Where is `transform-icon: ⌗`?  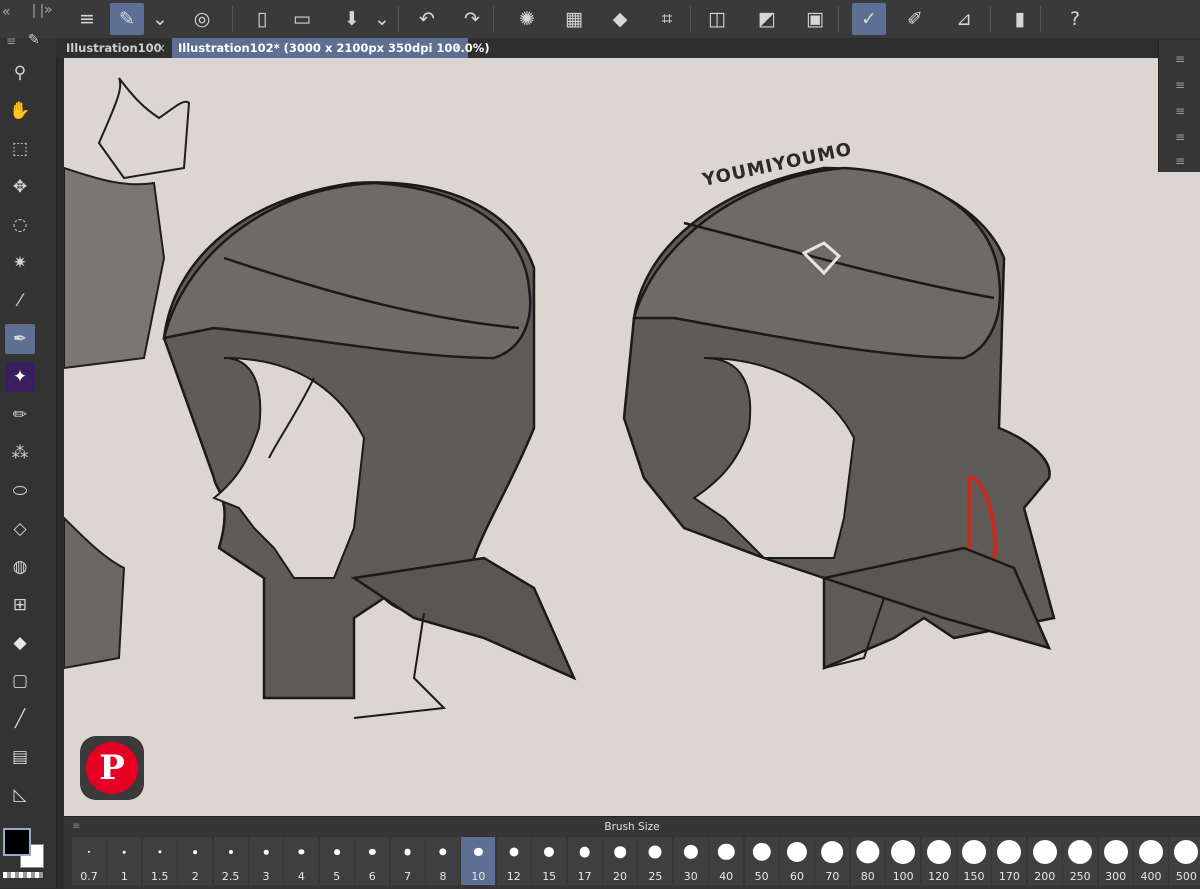 transform-icon: ⌗ is located at coordinates (667, 19).